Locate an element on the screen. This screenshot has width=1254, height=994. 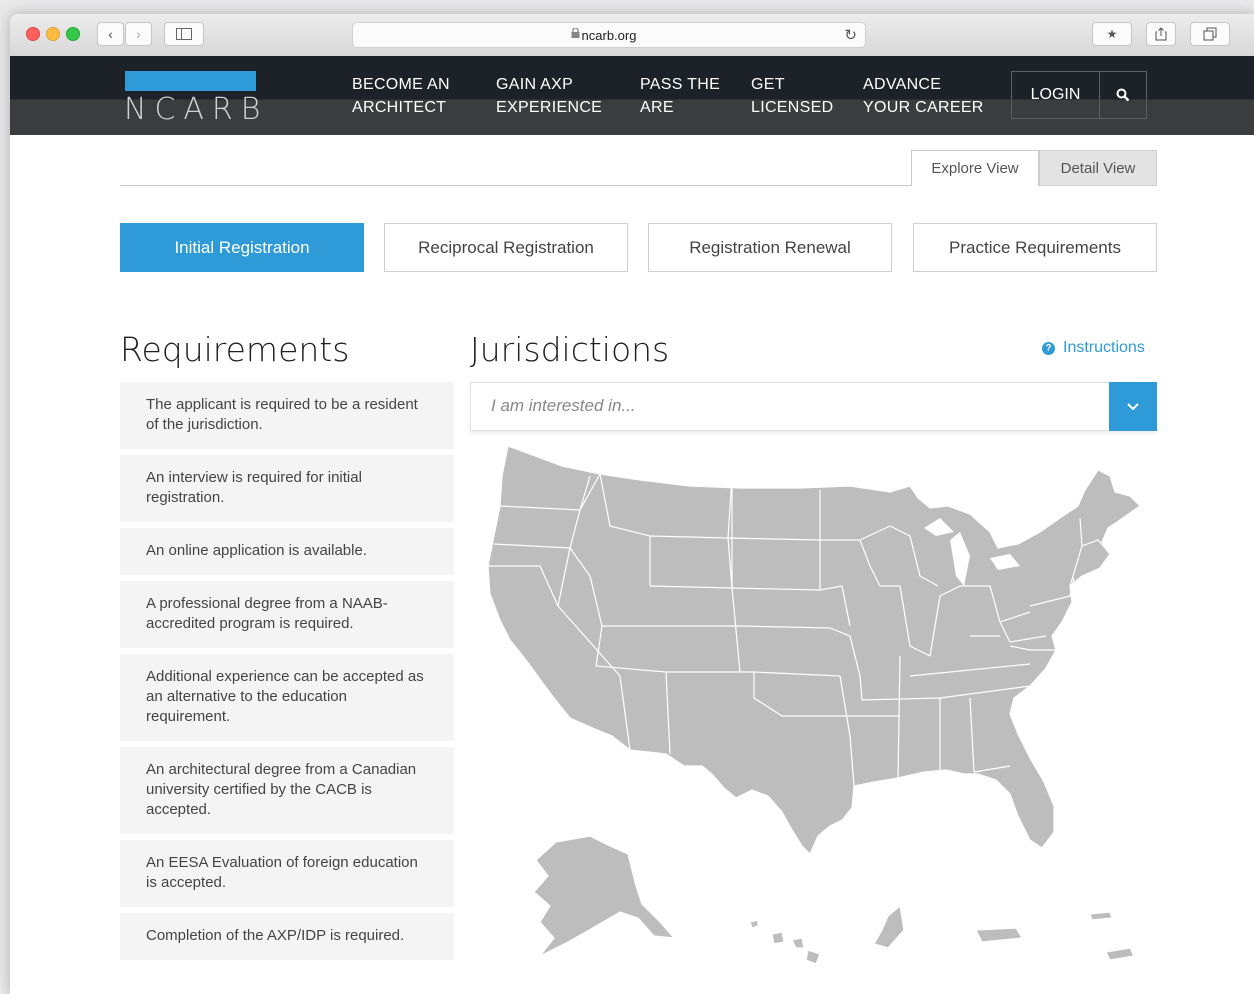
tab-practice-requirements: Practice Requirements is located at coordinates (1035, 247).